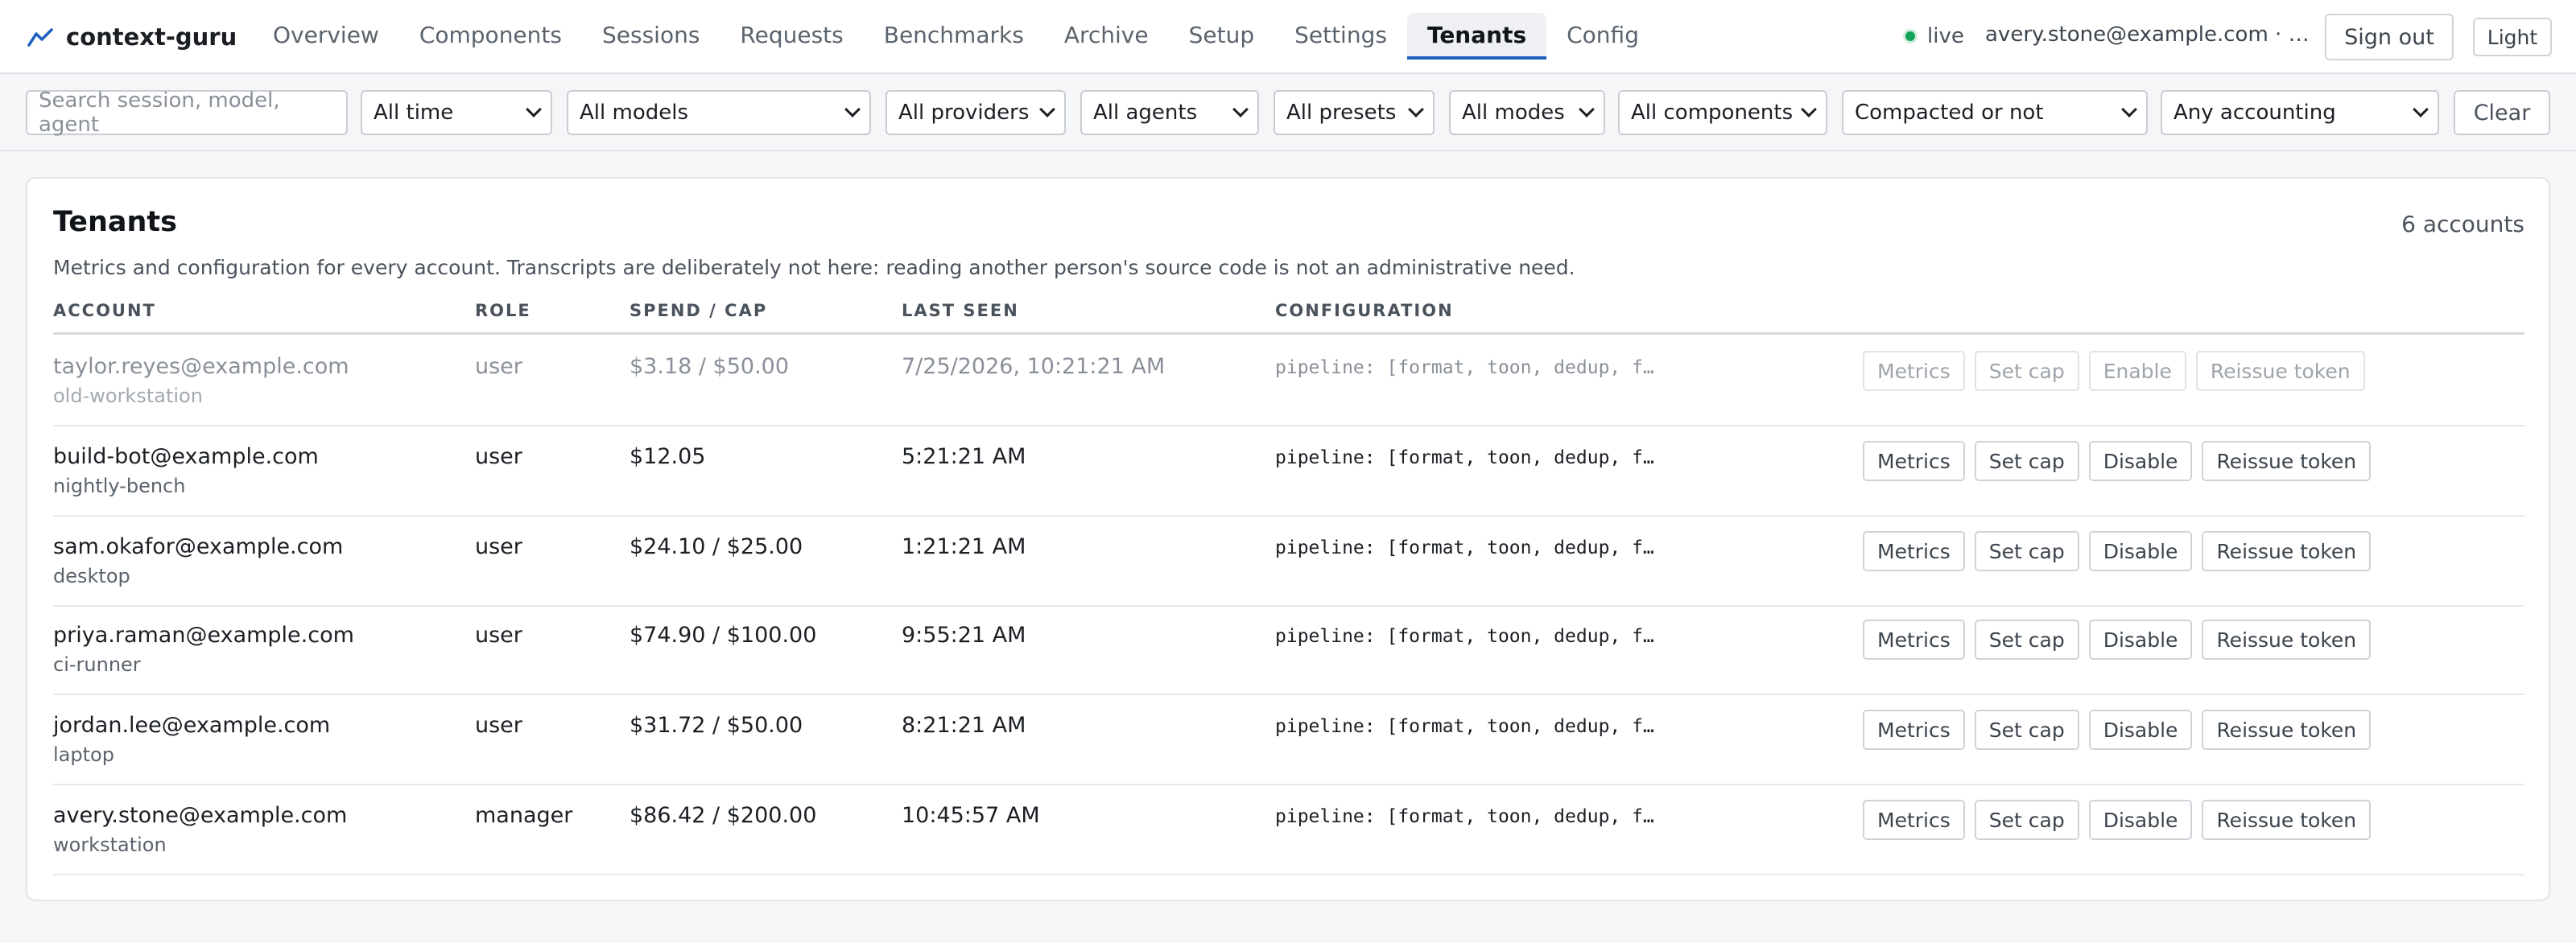 The height and width of the screenshot is (943, 2576). What do you see at coordinates (960, 310) in the screenshot?
I see `col-last-seen: LAST SEEN` at bounding box center [960, 310].